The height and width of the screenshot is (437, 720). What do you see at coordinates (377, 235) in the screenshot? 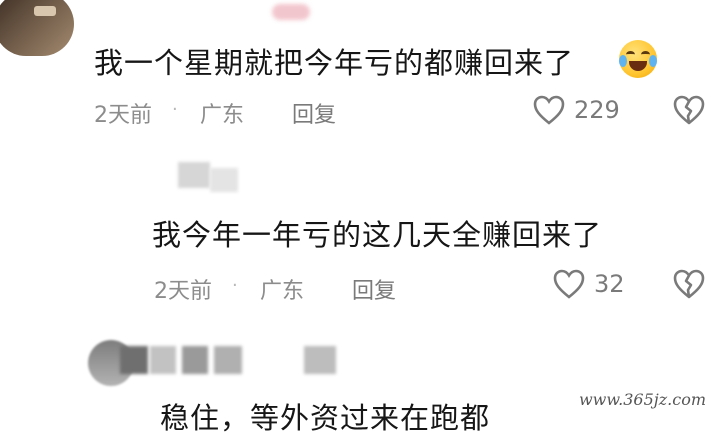
I see `comment-text: 我今年一年亏的这几天全赚回来了` at bounding box center [377, 235].